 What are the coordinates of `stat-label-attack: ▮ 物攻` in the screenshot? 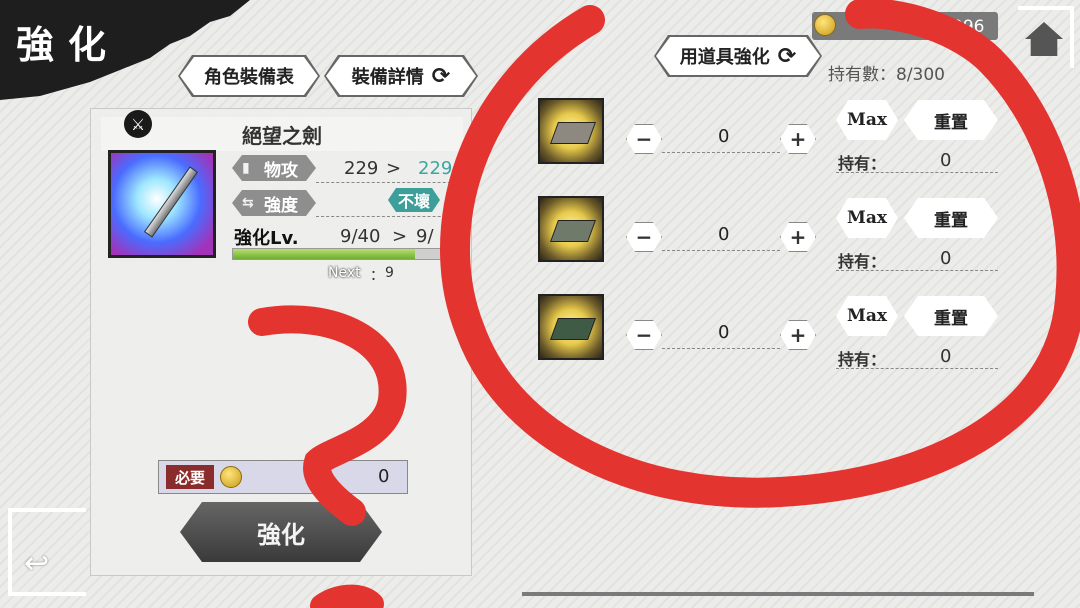 It's located at (274, 168).